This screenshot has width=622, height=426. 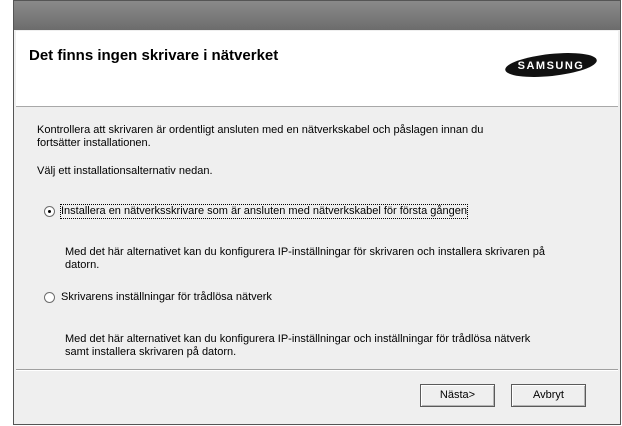 What do you see at coordinates (151, 352) in the screenshot?
I see `option2-description-line-2: samt installera skrivaren på datorn.` at bounding box center [151, 352].